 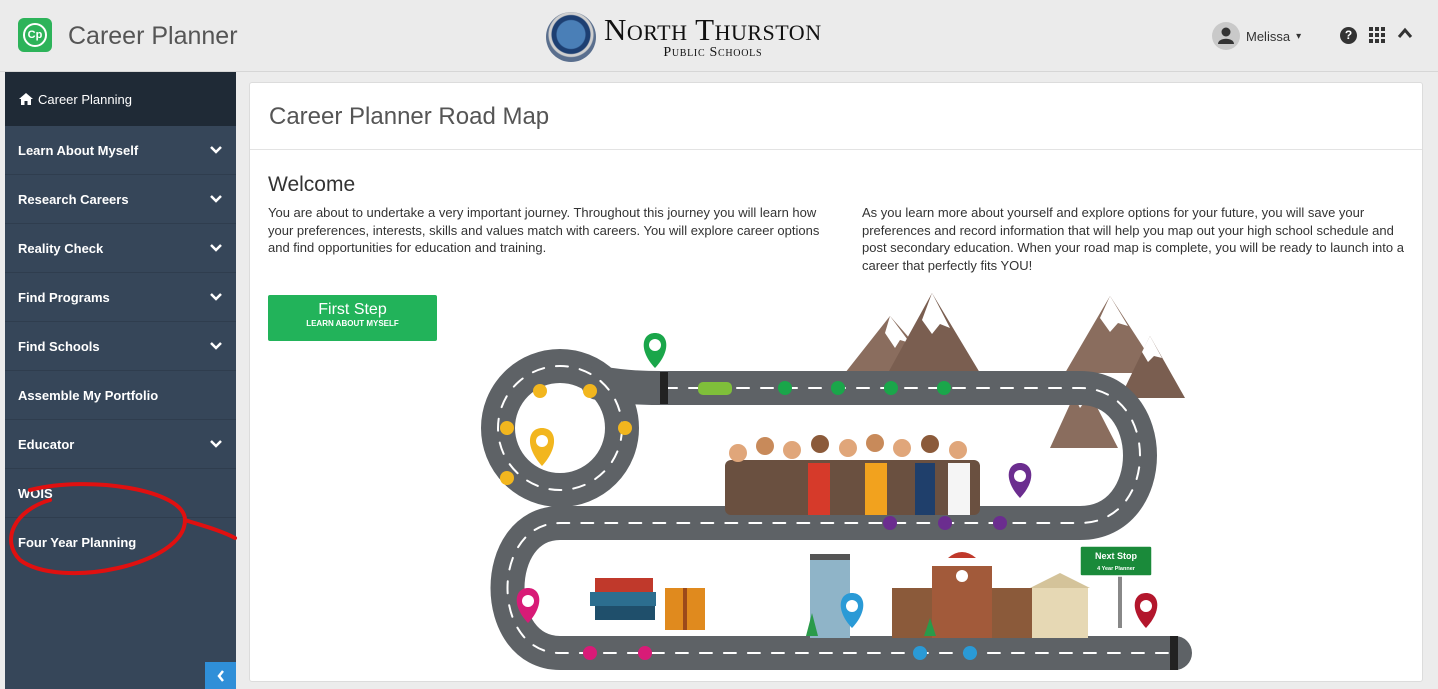 I want to click on sign-line2: 4 Year Planner, so click(x=1116, y=569).